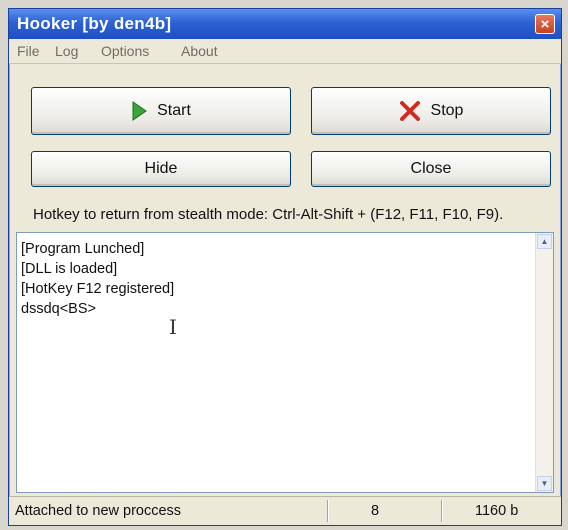  What do you see at coordinates (447, 110) in the screenshot?
I see `stop-label: Stop` at bounding box center [447, 110].